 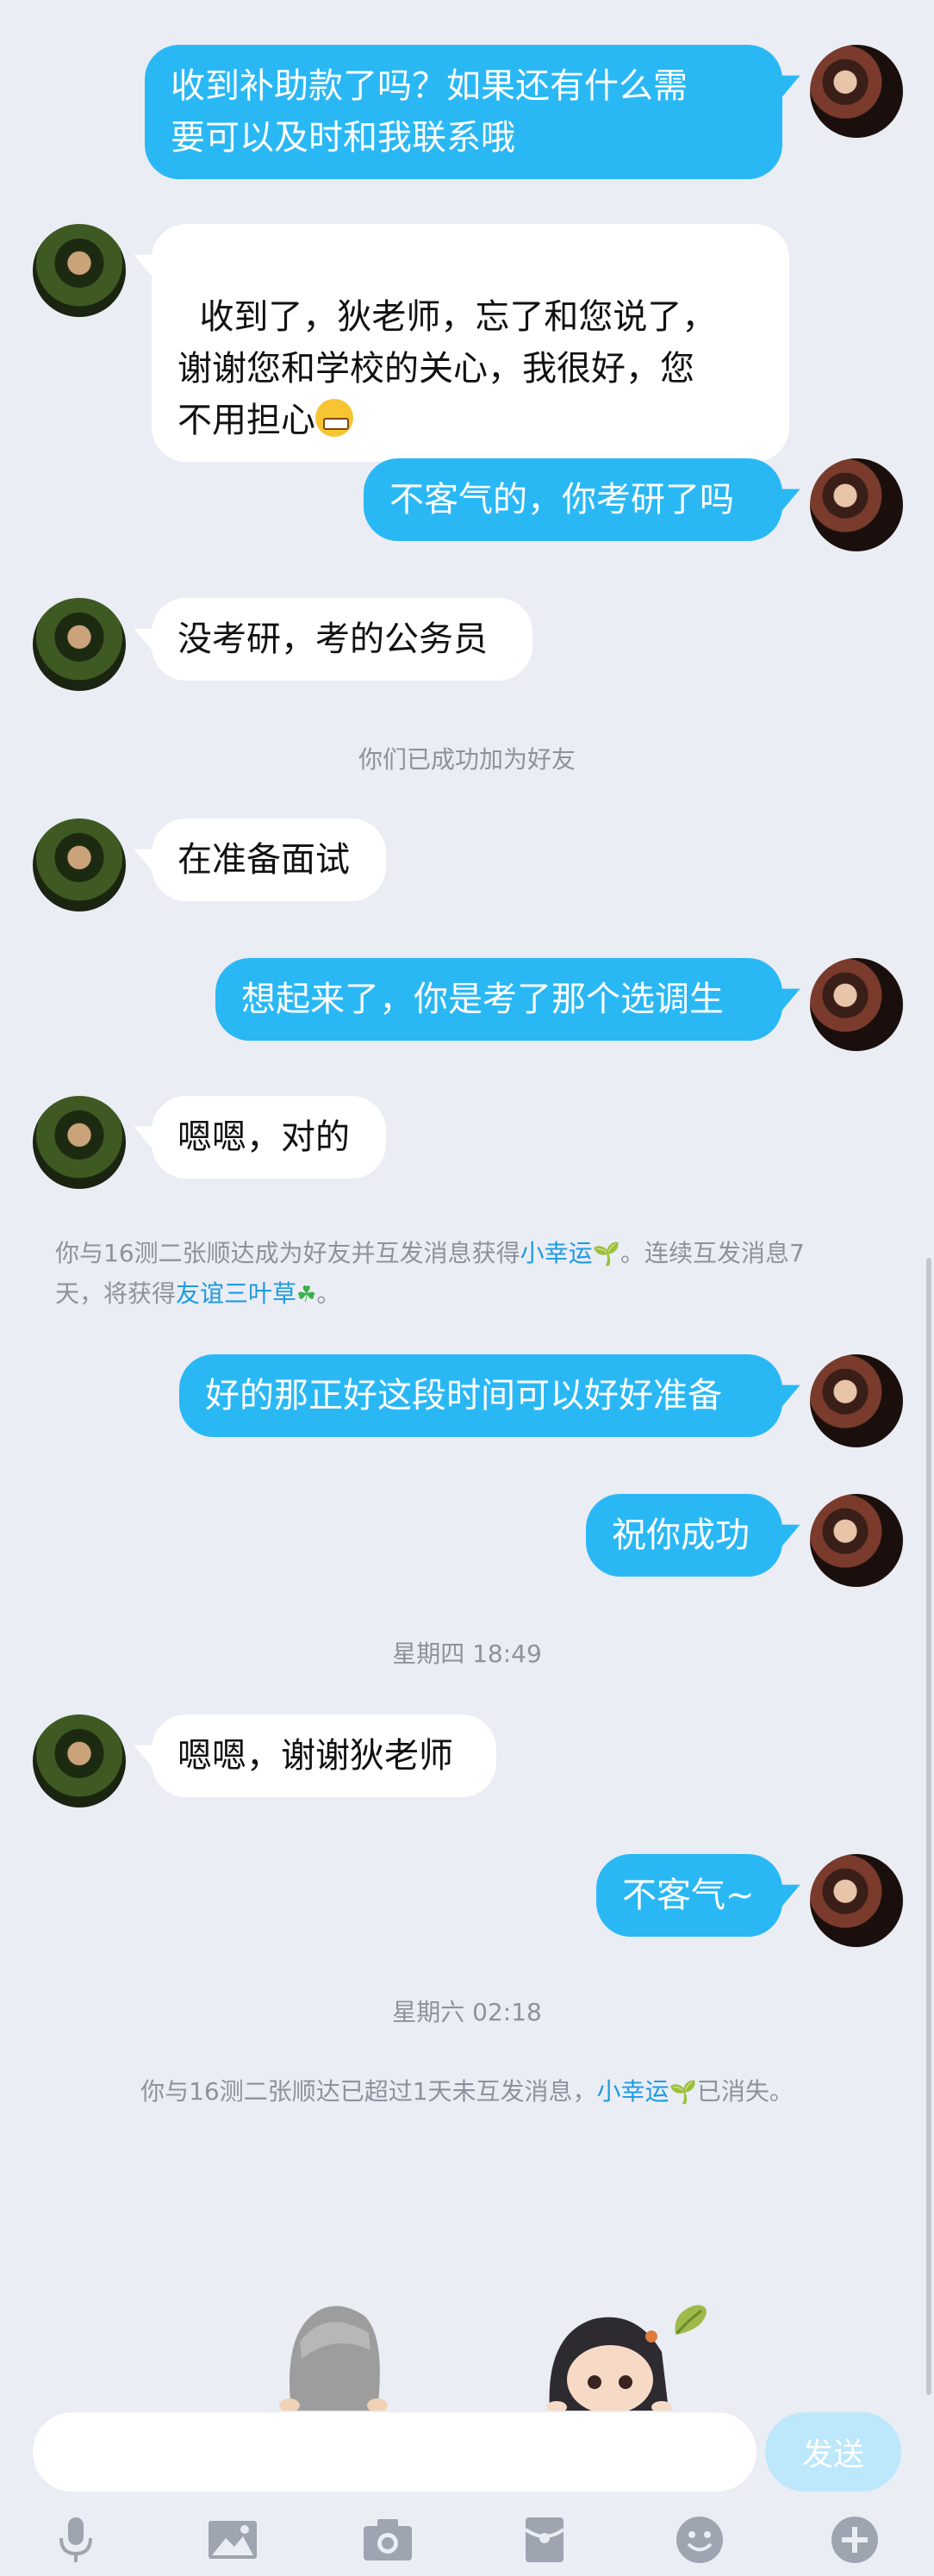 What do you see at coordinates (467, 2012) in the screenshot?
I see `timestamp: 星期六 02:18` at bounding box center [467, 2012].